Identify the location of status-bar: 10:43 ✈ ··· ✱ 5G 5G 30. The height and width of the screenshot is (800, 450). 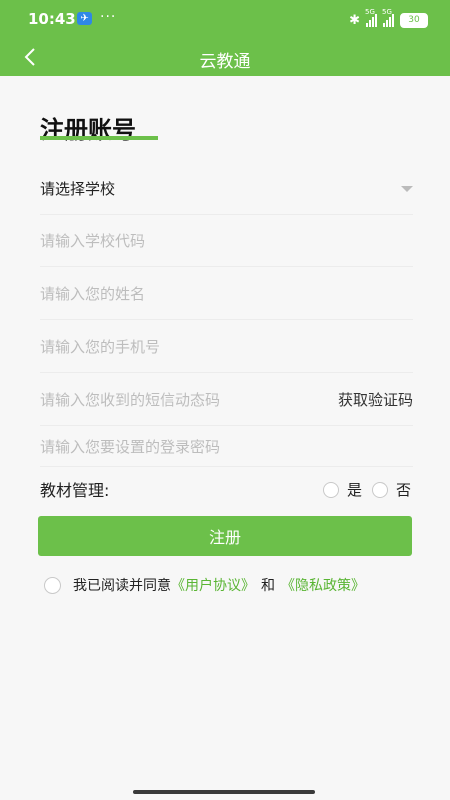
(225, 20).